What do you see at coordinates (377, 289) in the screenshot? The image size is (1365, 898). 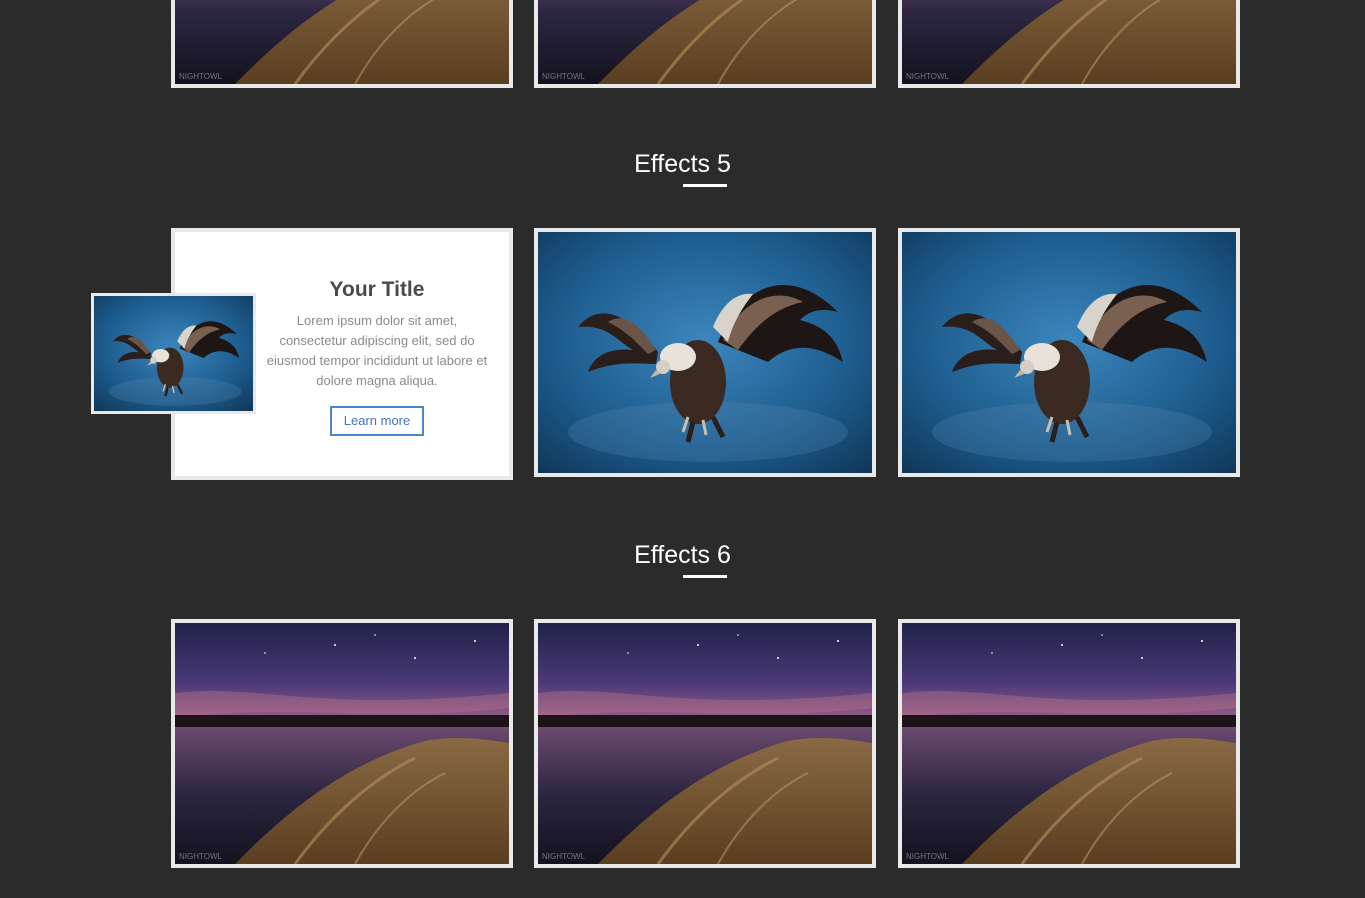 I see `card-title: Your Title` at bounding box center [377, 289].